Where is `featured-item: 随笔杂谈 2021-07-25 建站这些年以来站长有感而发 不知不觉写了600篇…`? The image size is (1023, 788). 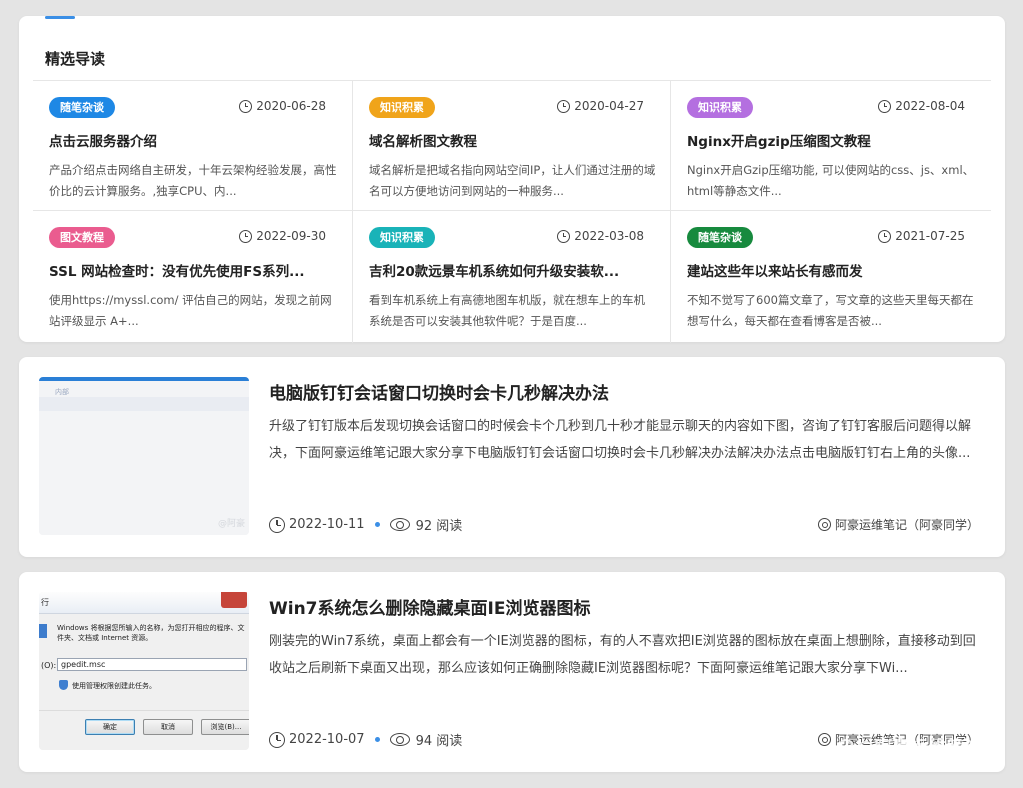 featured-item: 随笔杂谈 2021-07-25 建站这些年以来站长有感而发 不知不觉写了600篇… is located at coordinates (831, 277).